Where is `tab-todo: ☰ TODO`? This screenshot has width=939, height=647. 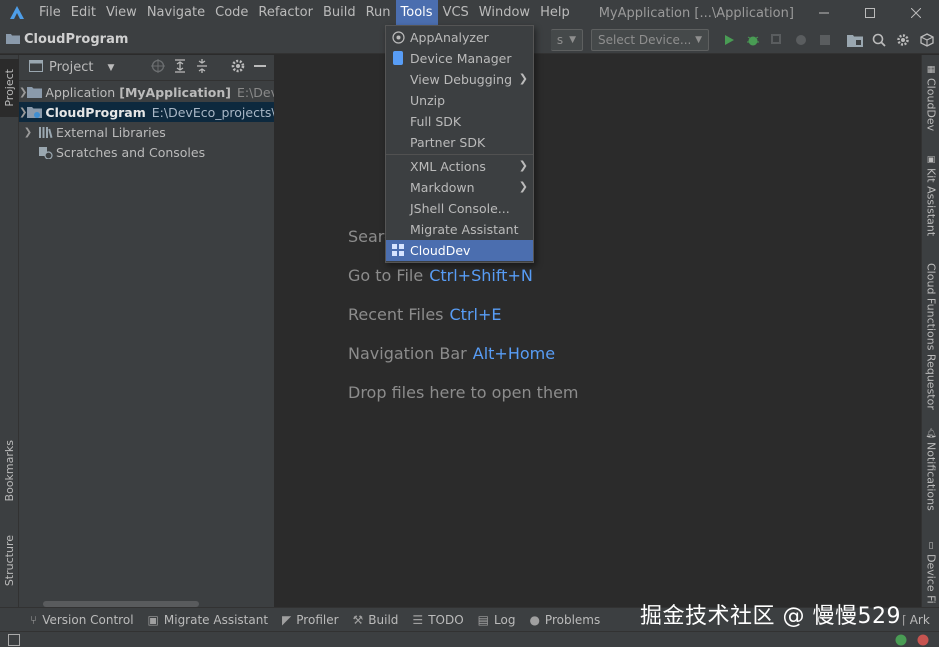 tab-todo: ☰ TODO is located at coordinates (437, 620).